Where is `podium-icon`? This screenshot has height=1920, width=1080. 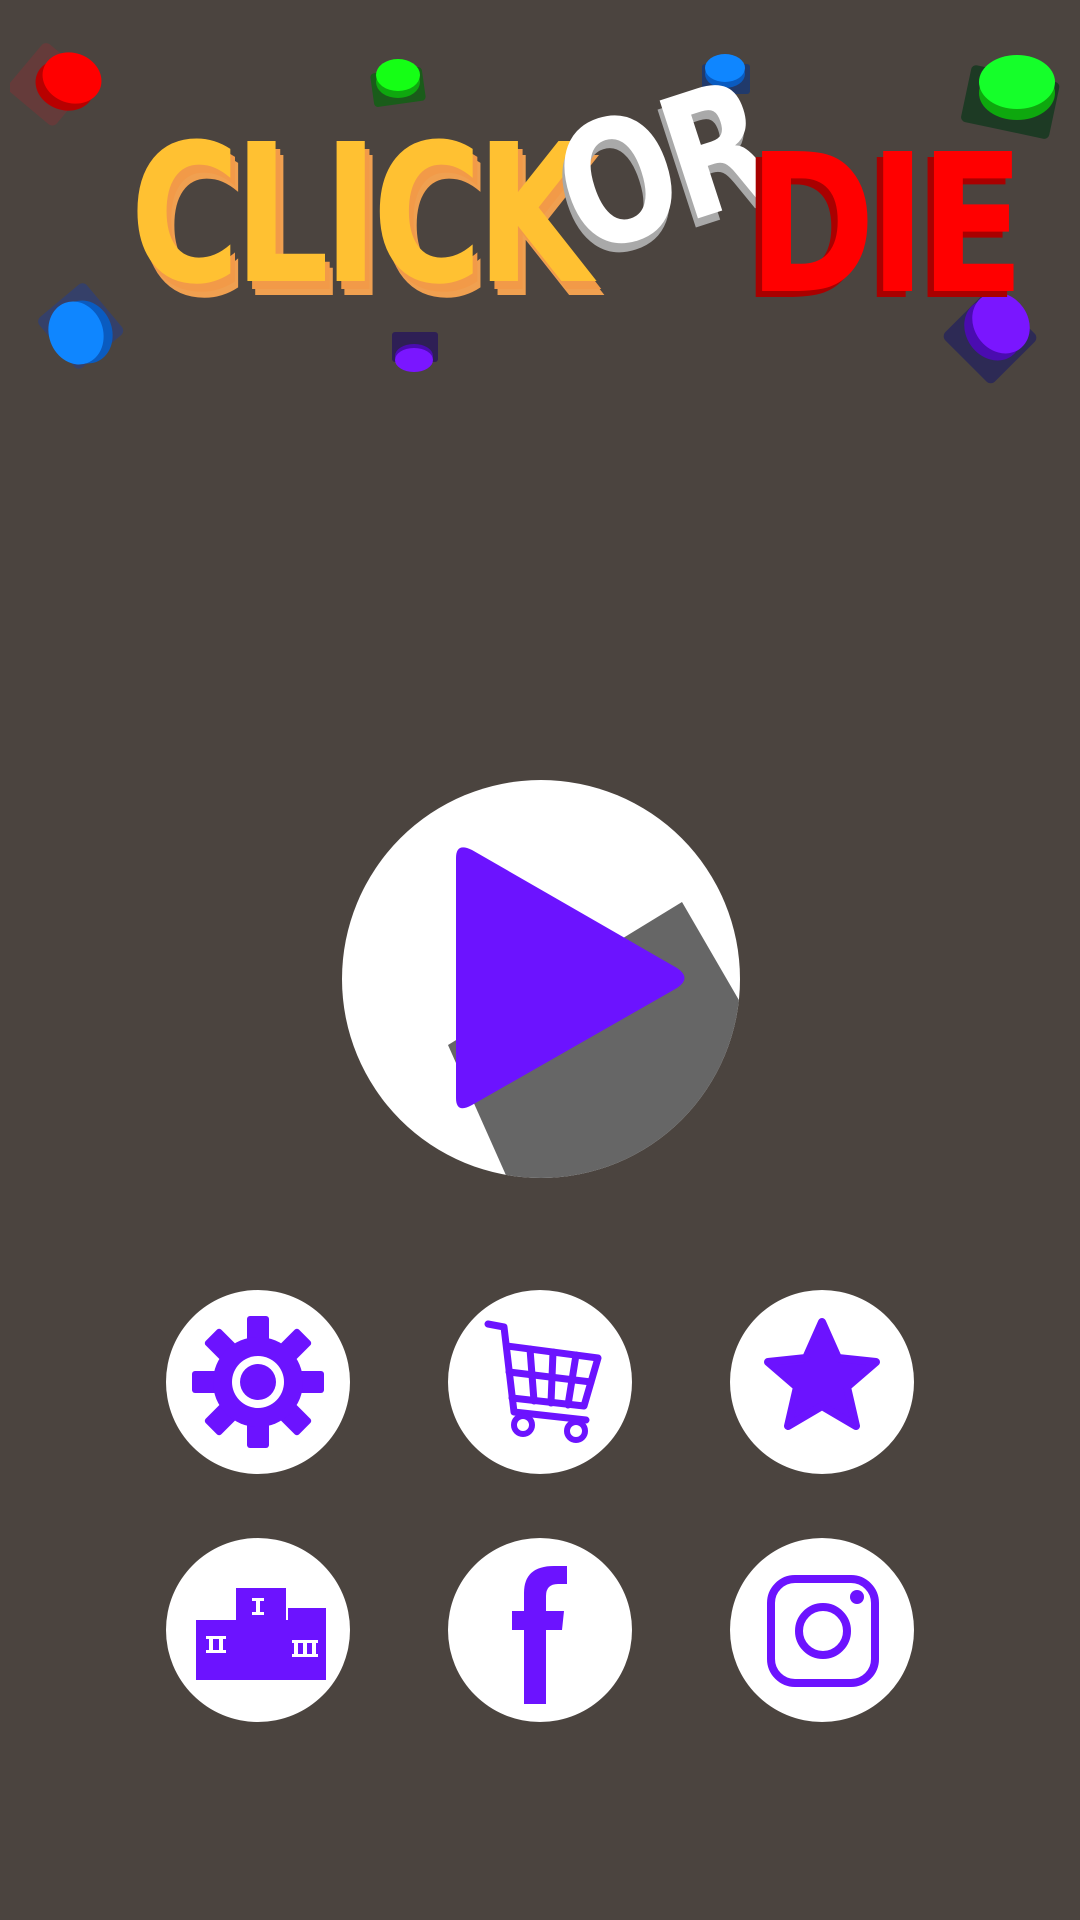 podium-icon is located at coordinates (261, 1634).